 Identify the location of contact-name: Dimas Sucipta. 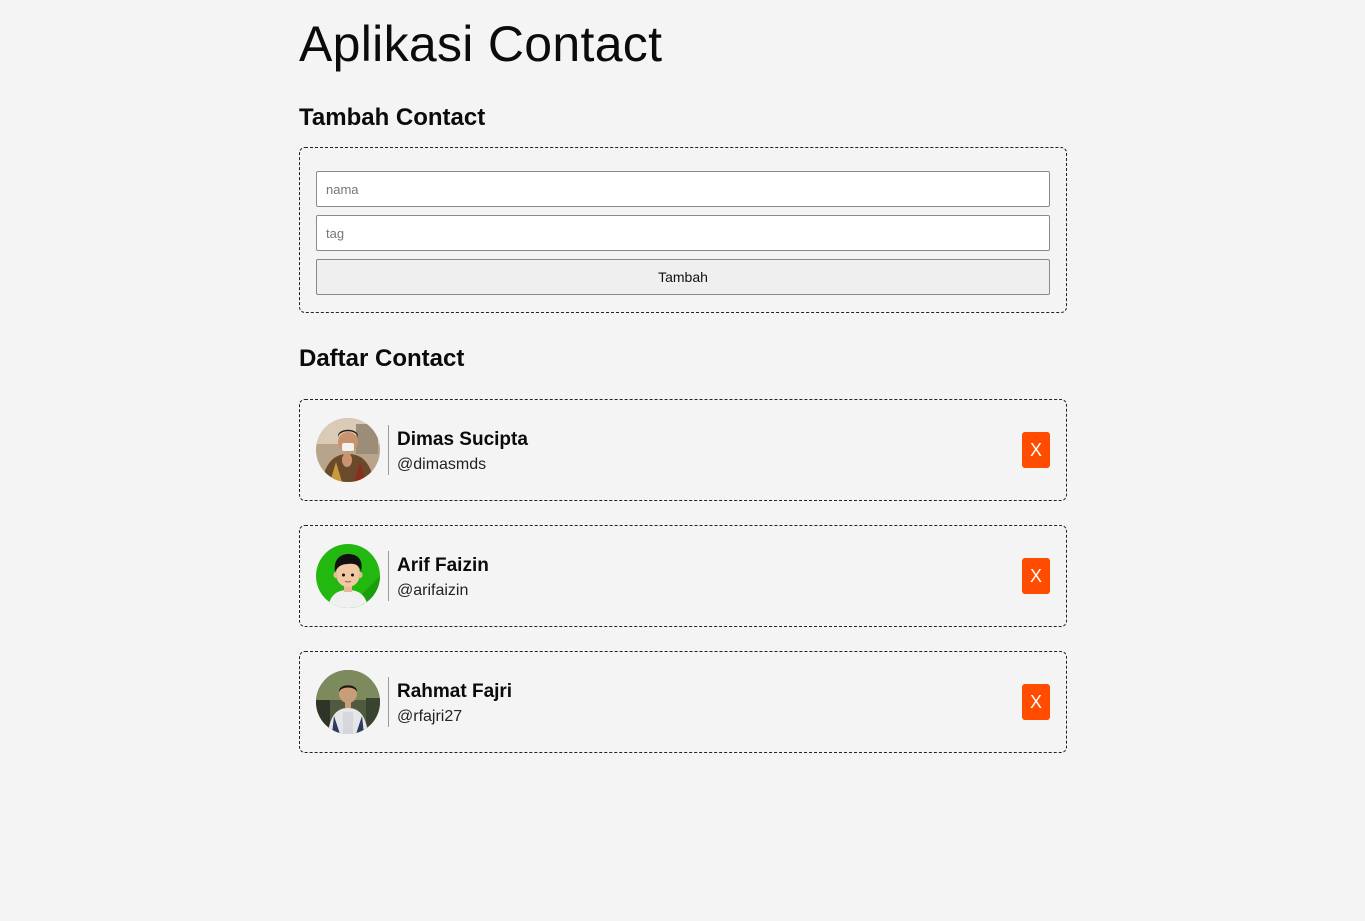
(462, 439).